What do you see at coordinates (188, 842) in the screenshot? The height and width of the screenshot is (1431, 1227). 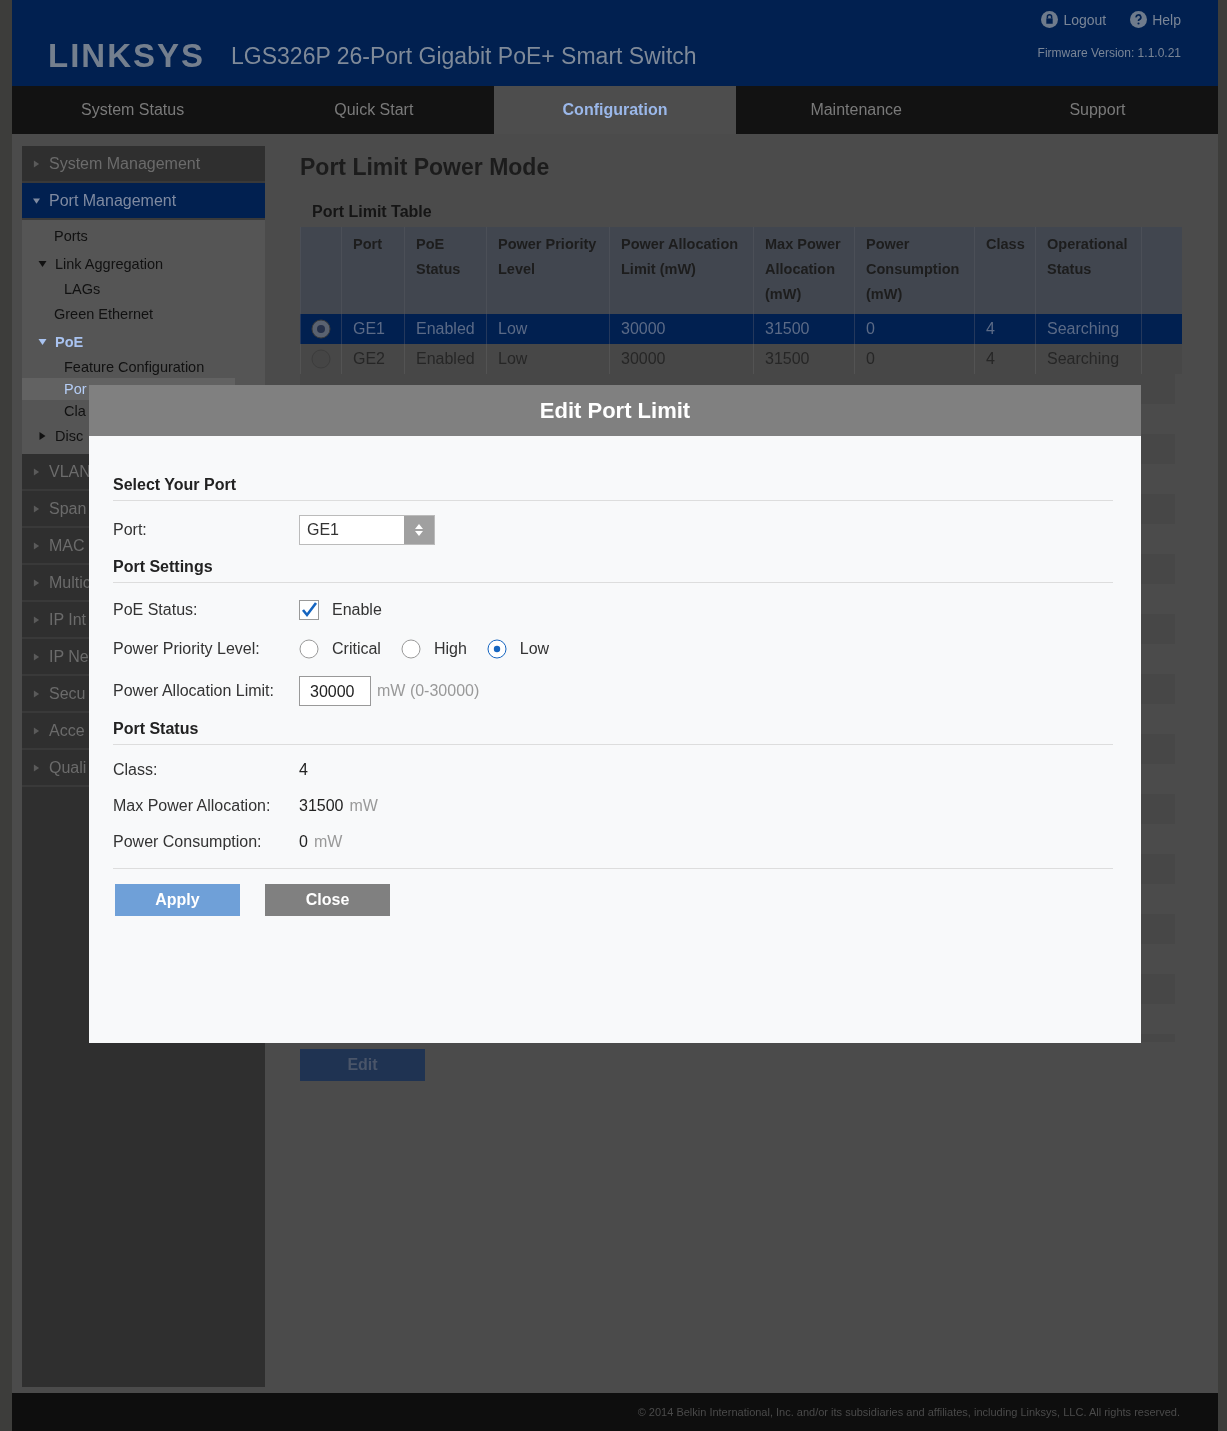 I see `field-label: Power Consumption:` at bounding box center [188, 842].